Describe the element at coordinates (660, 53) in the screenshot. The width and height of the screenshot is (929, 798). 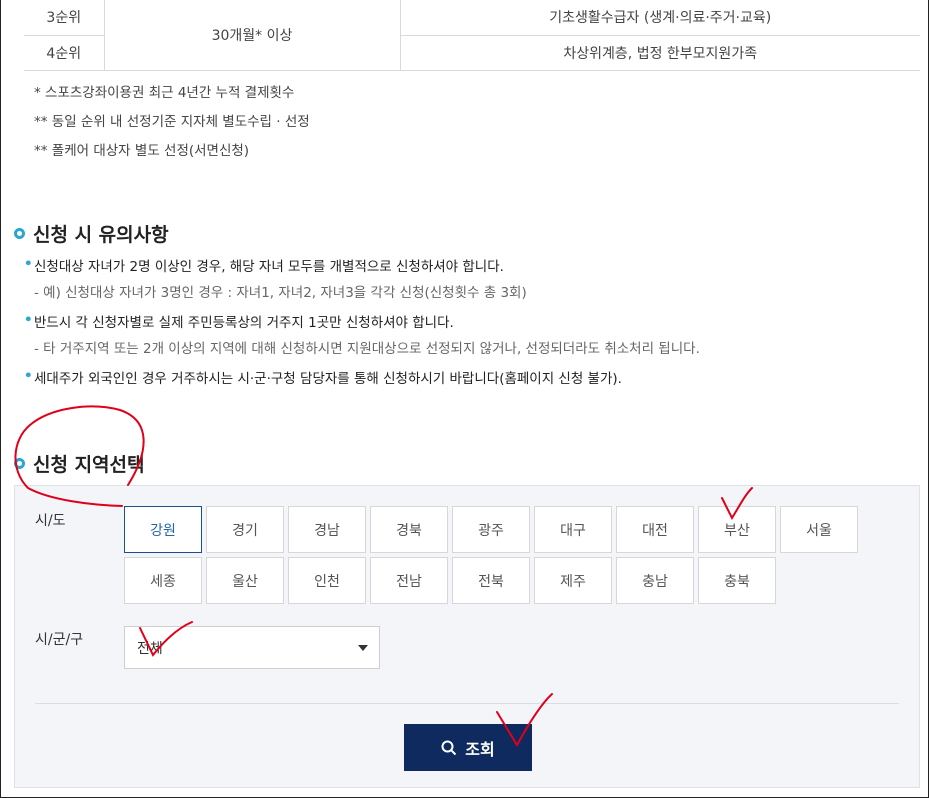
I see `target-cell: 차상위계층, 법정 한부모지원가족` at that location.